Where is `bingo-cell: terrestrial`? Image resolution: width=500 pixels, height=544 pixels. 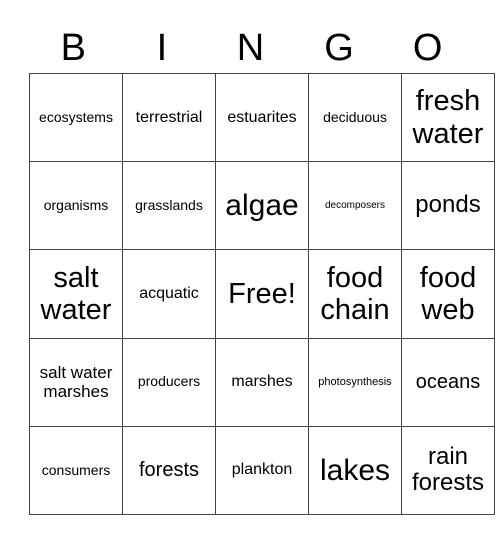 bingo-cell: terrestrial is located at coordinates (169, 117).